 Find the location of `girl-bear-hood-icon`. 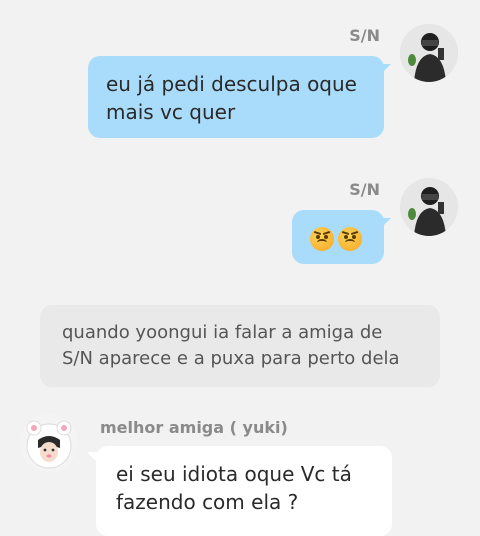

girl-bear-hood-icon is located at coordinates (49, 443).